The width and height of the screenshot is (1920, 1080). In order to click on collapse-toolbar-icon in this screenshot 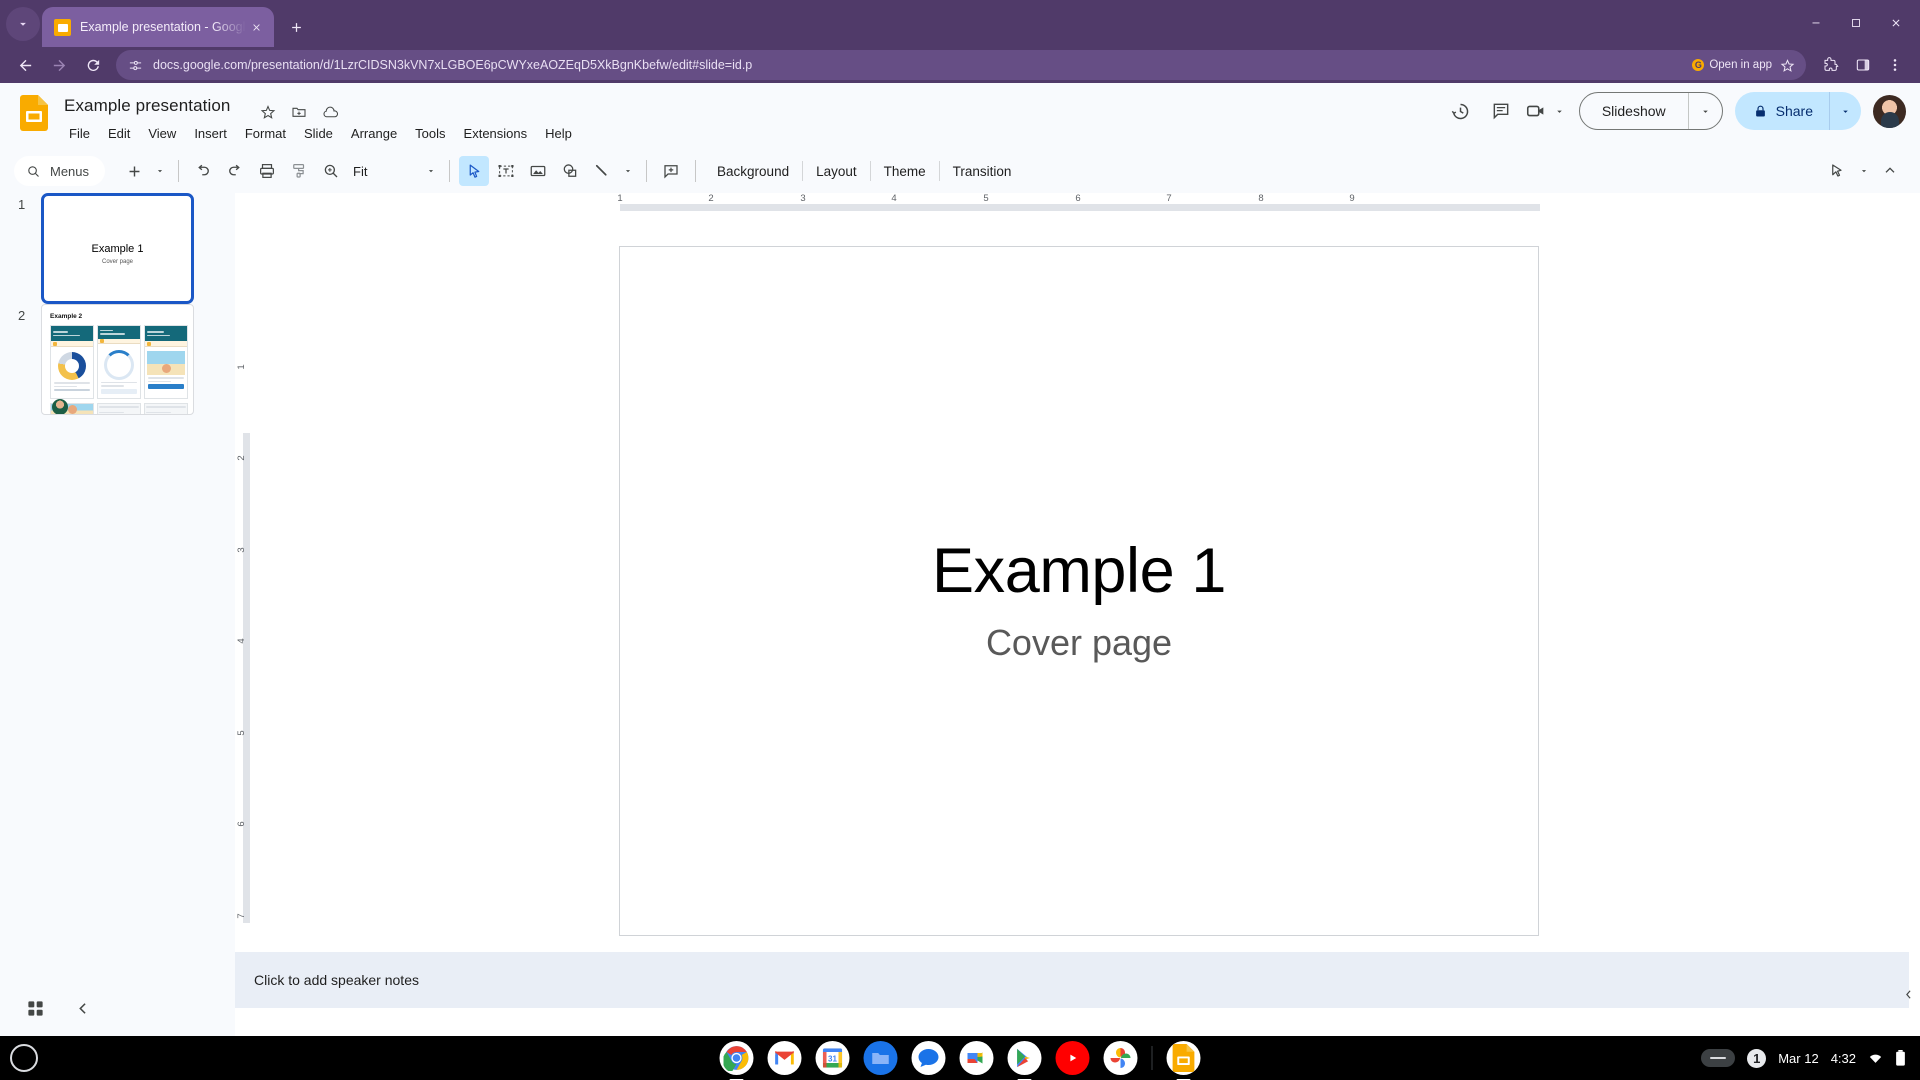, I will do `click(1890, 171)`.